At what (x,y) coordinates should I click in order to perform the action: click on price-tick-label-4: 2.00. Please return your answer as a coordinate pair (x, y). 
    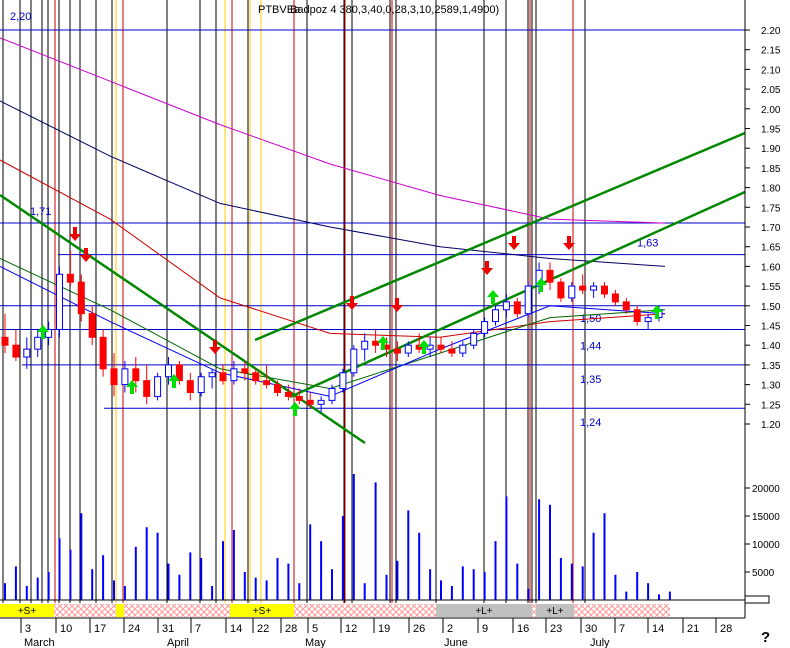
    Looking at the image, I should click on (771, 110).